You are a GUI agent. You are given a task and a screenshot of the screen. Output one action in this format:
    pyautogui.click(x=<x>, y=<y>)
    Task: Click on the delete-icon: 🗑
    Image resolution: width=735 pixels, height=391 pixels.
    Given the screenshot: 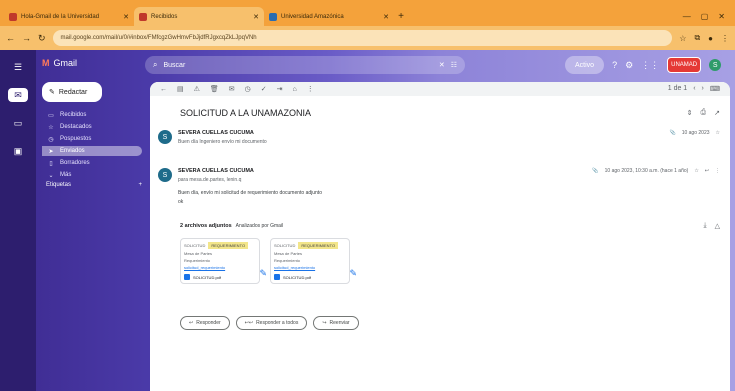 What is the action you would take?
    pyautogui.click(x=214, y=89)
    